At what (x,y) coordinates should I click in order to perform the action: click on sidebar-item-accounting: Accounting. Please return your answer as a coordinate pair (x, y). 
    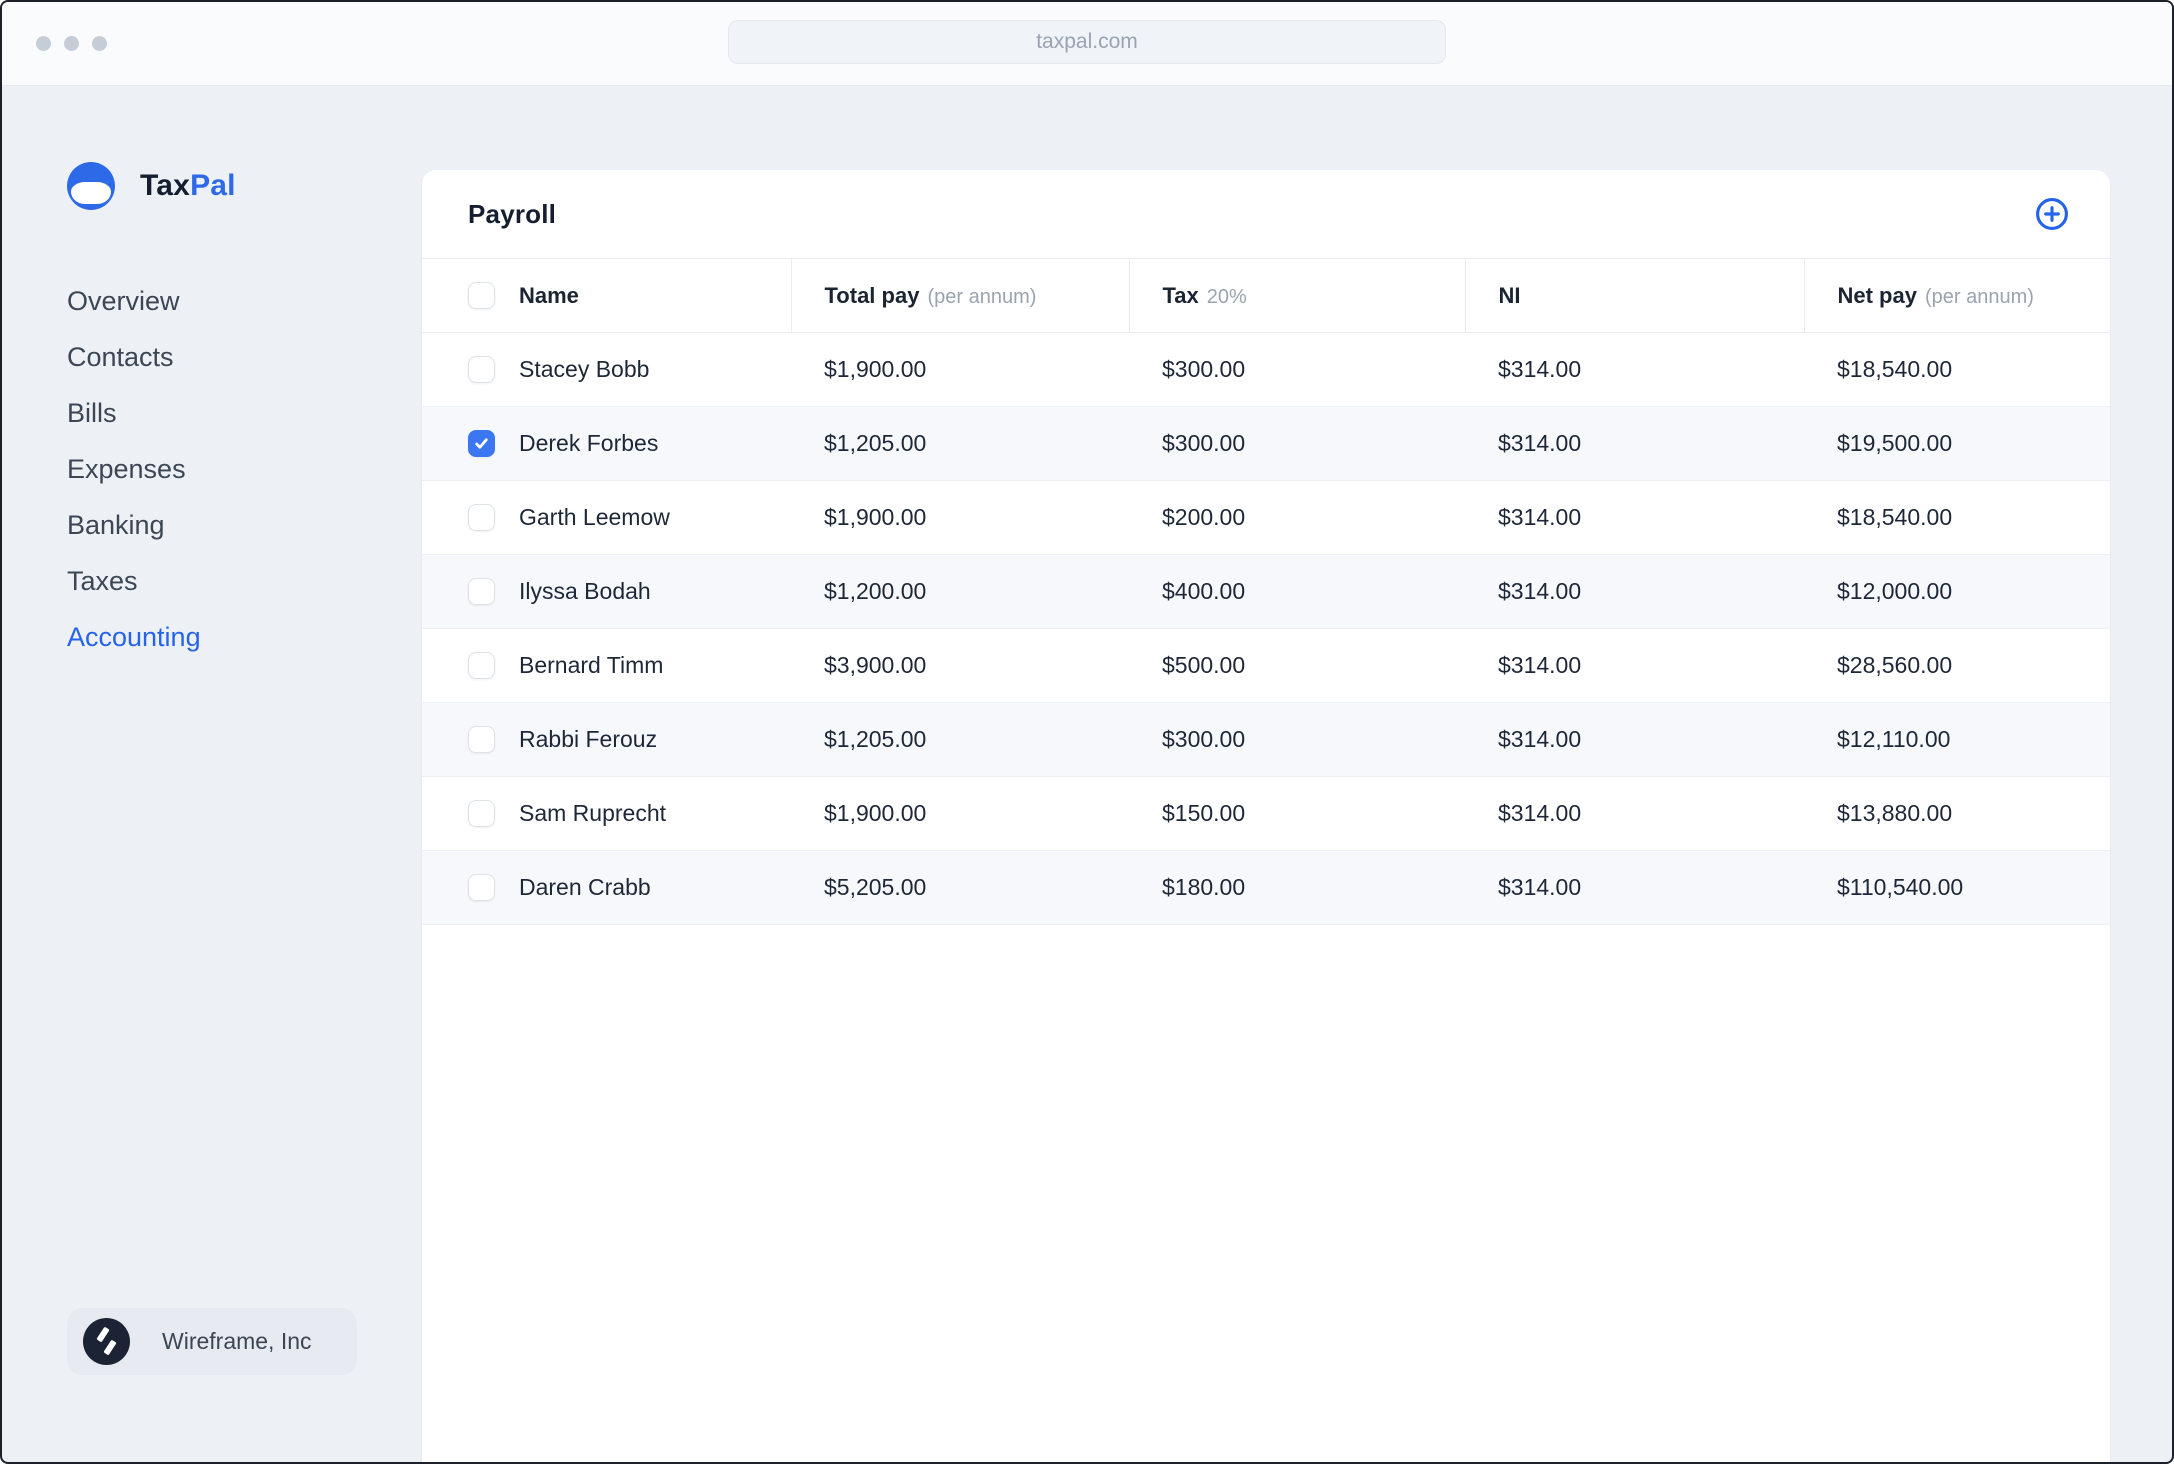
    Looking at the image, I should click on (134, 637).